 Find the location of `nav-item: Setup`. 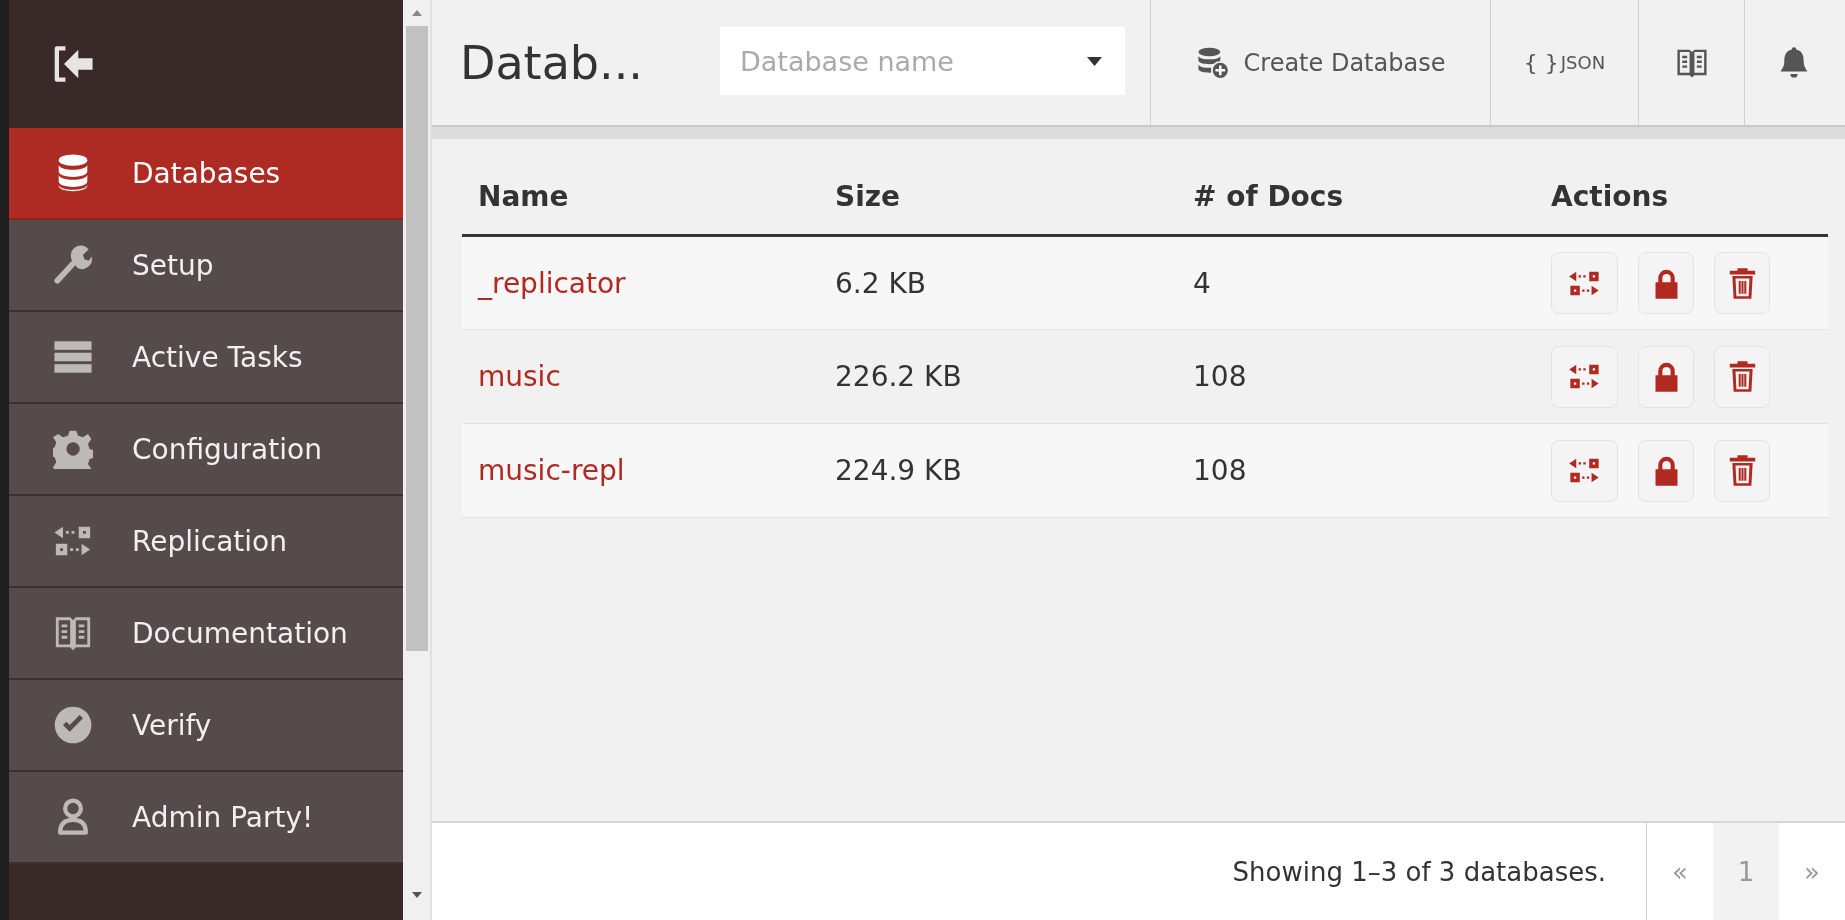

nav-item: Setup is located at coordinates (206, 266).